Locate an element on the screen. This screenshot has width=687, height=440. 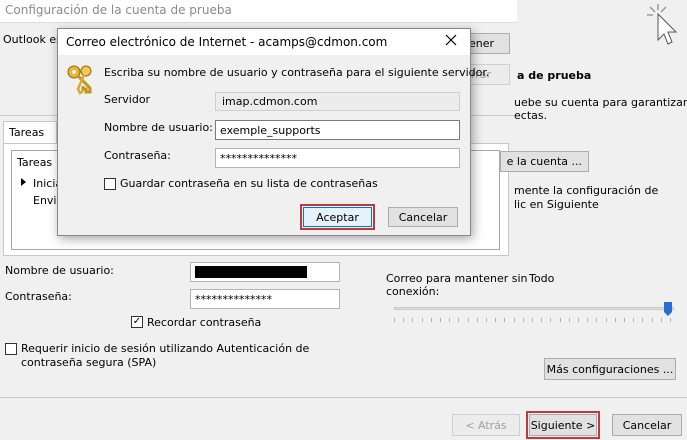
offline-slider-ticks is located at coordinates (532, 320).